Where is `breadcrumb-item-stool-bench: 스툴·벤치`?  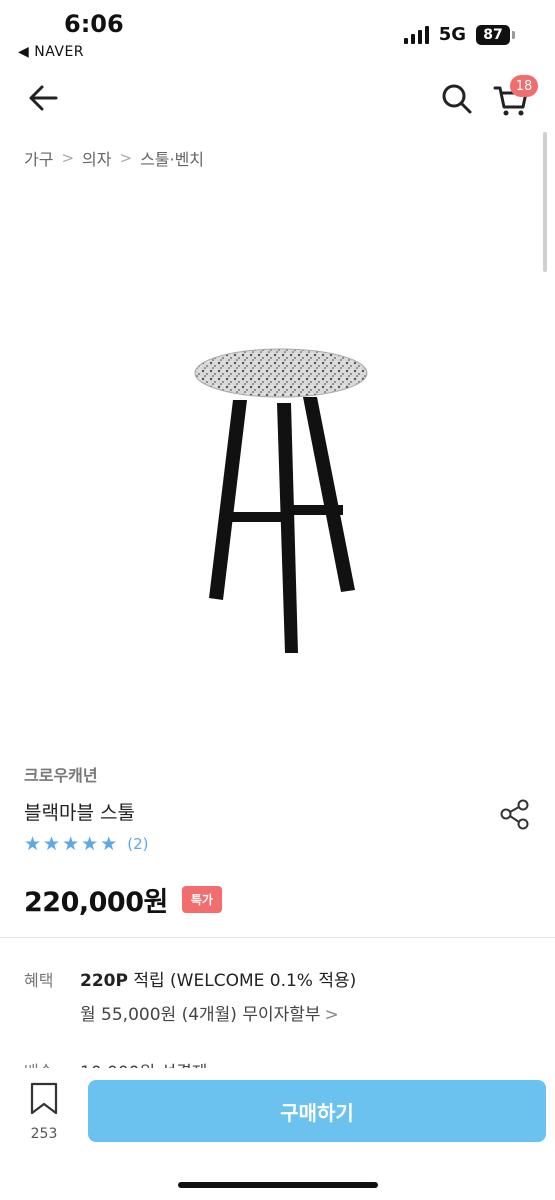 breadcrumb-item-stool-bench: 스툴·벤치 is located at coordinates (172, 158).